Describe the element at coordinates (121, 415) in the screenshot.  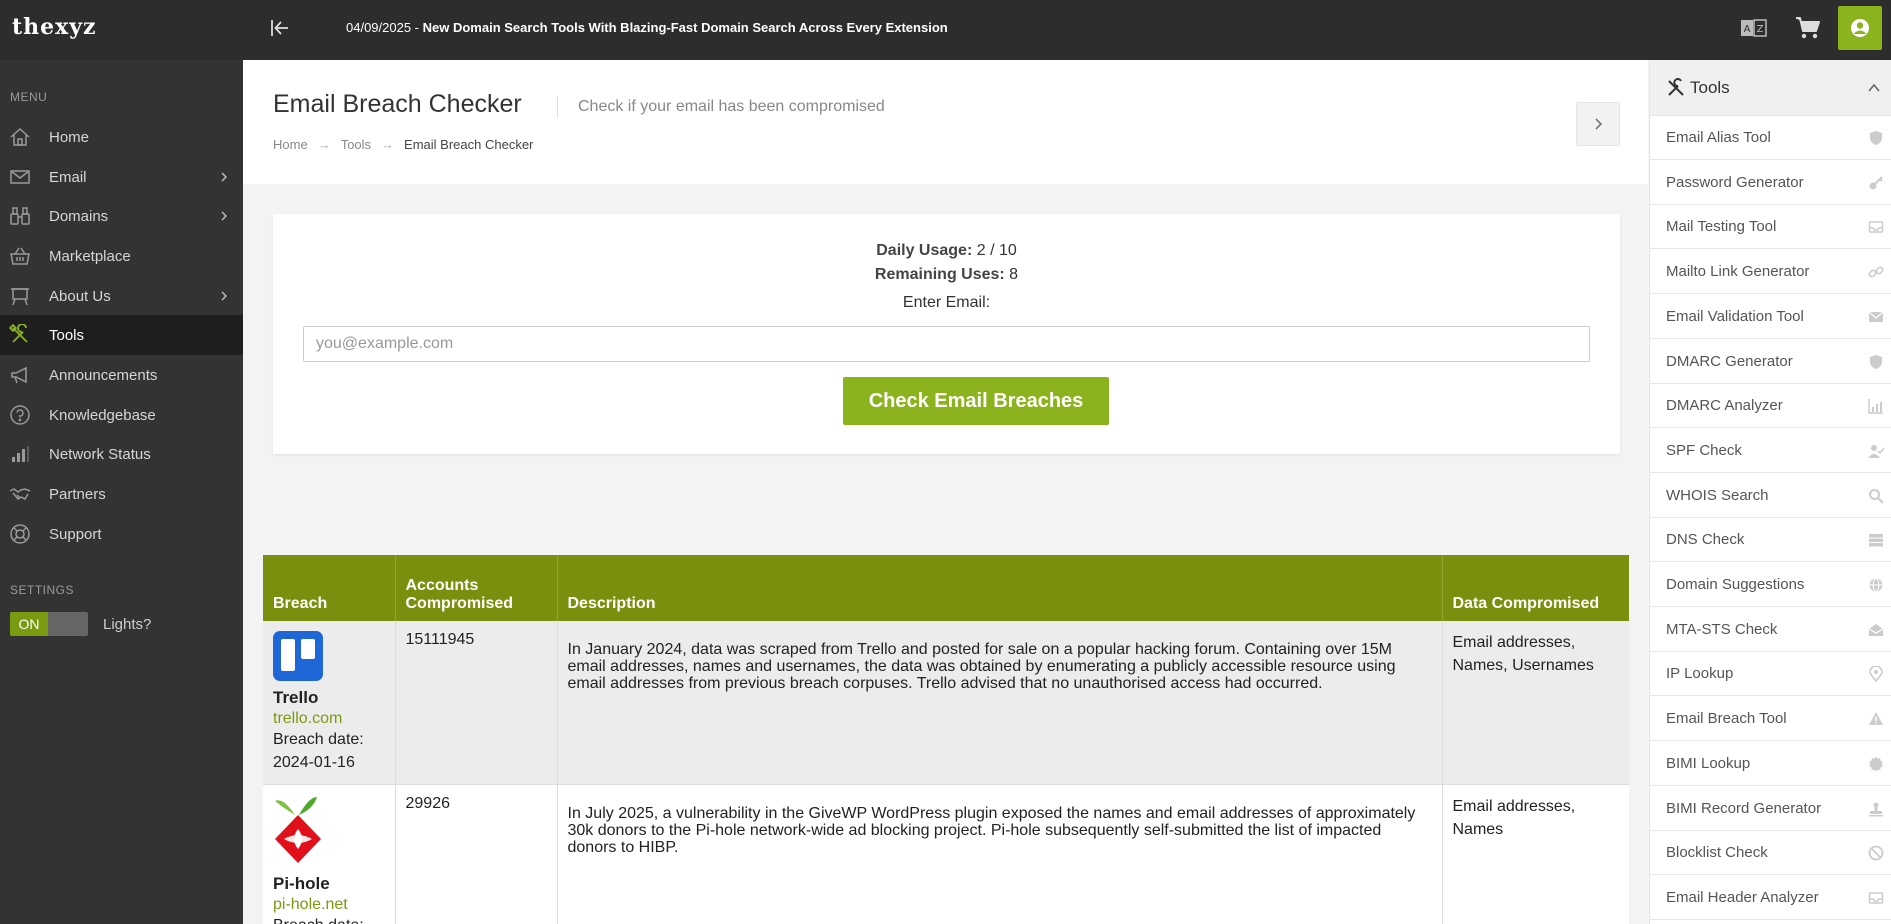
I see `sidebar-item-knowledgebase: Knowledgebase` at that location.